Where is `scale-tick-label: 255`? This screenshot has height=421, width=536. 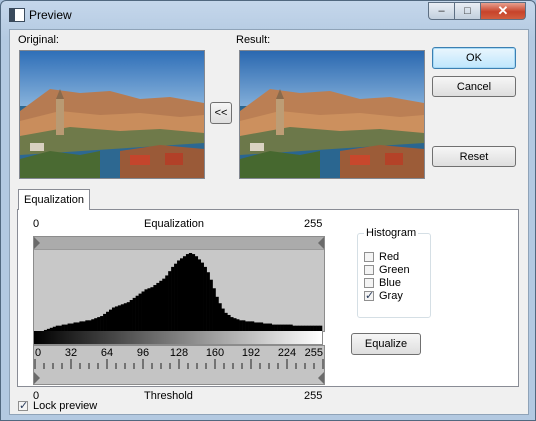 scale-tick-label: 255 is located at coordinates (314, 353).